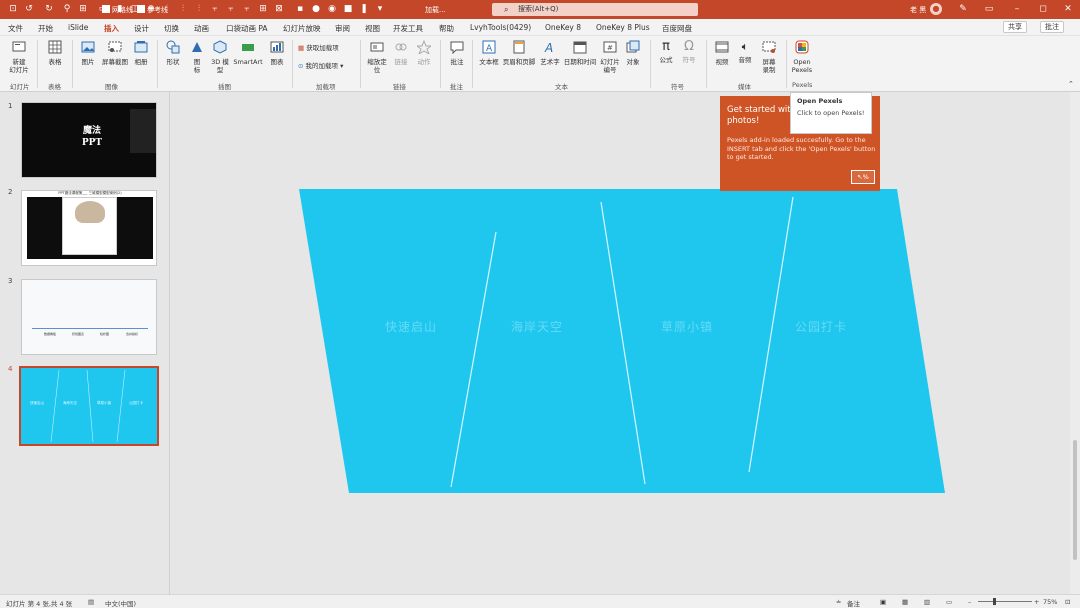  I want to click on slide-label-2: 海岸天空, so click(537, 326).